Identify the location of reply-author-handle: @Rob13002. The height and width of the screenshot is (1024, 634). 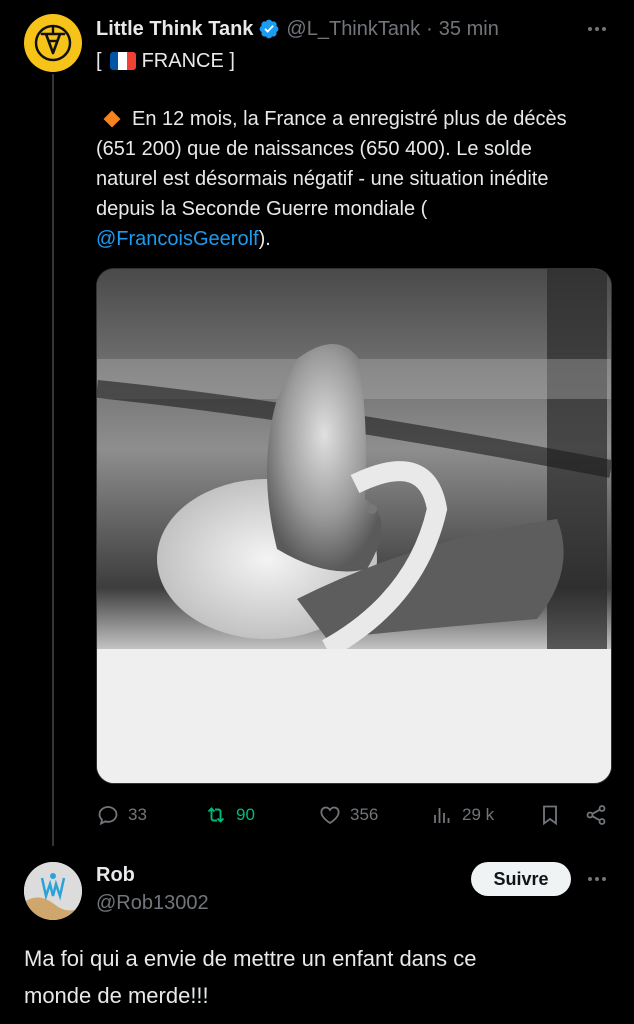
(152, 903).